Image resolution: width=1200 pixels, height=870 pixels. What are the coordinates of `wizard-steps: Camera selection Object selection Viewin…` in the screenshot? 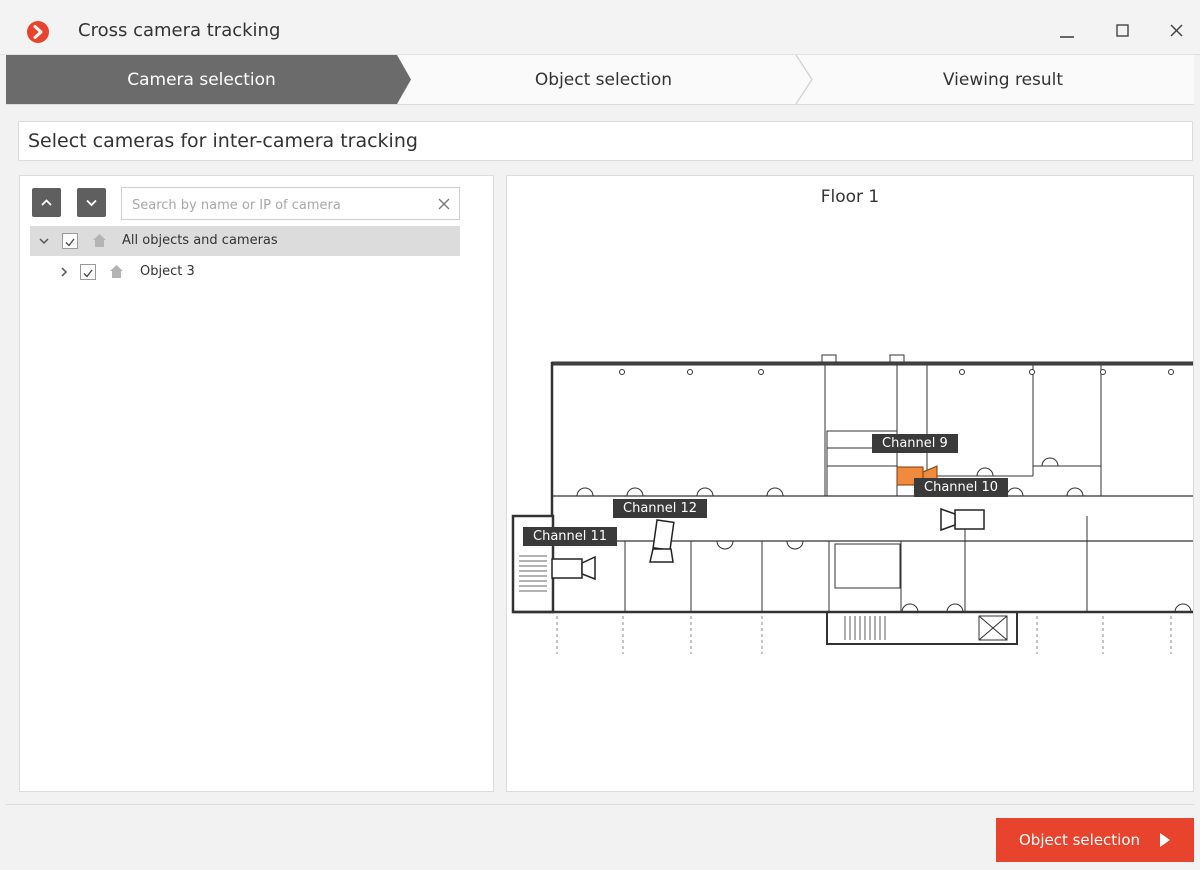 It's located at (600, 80).